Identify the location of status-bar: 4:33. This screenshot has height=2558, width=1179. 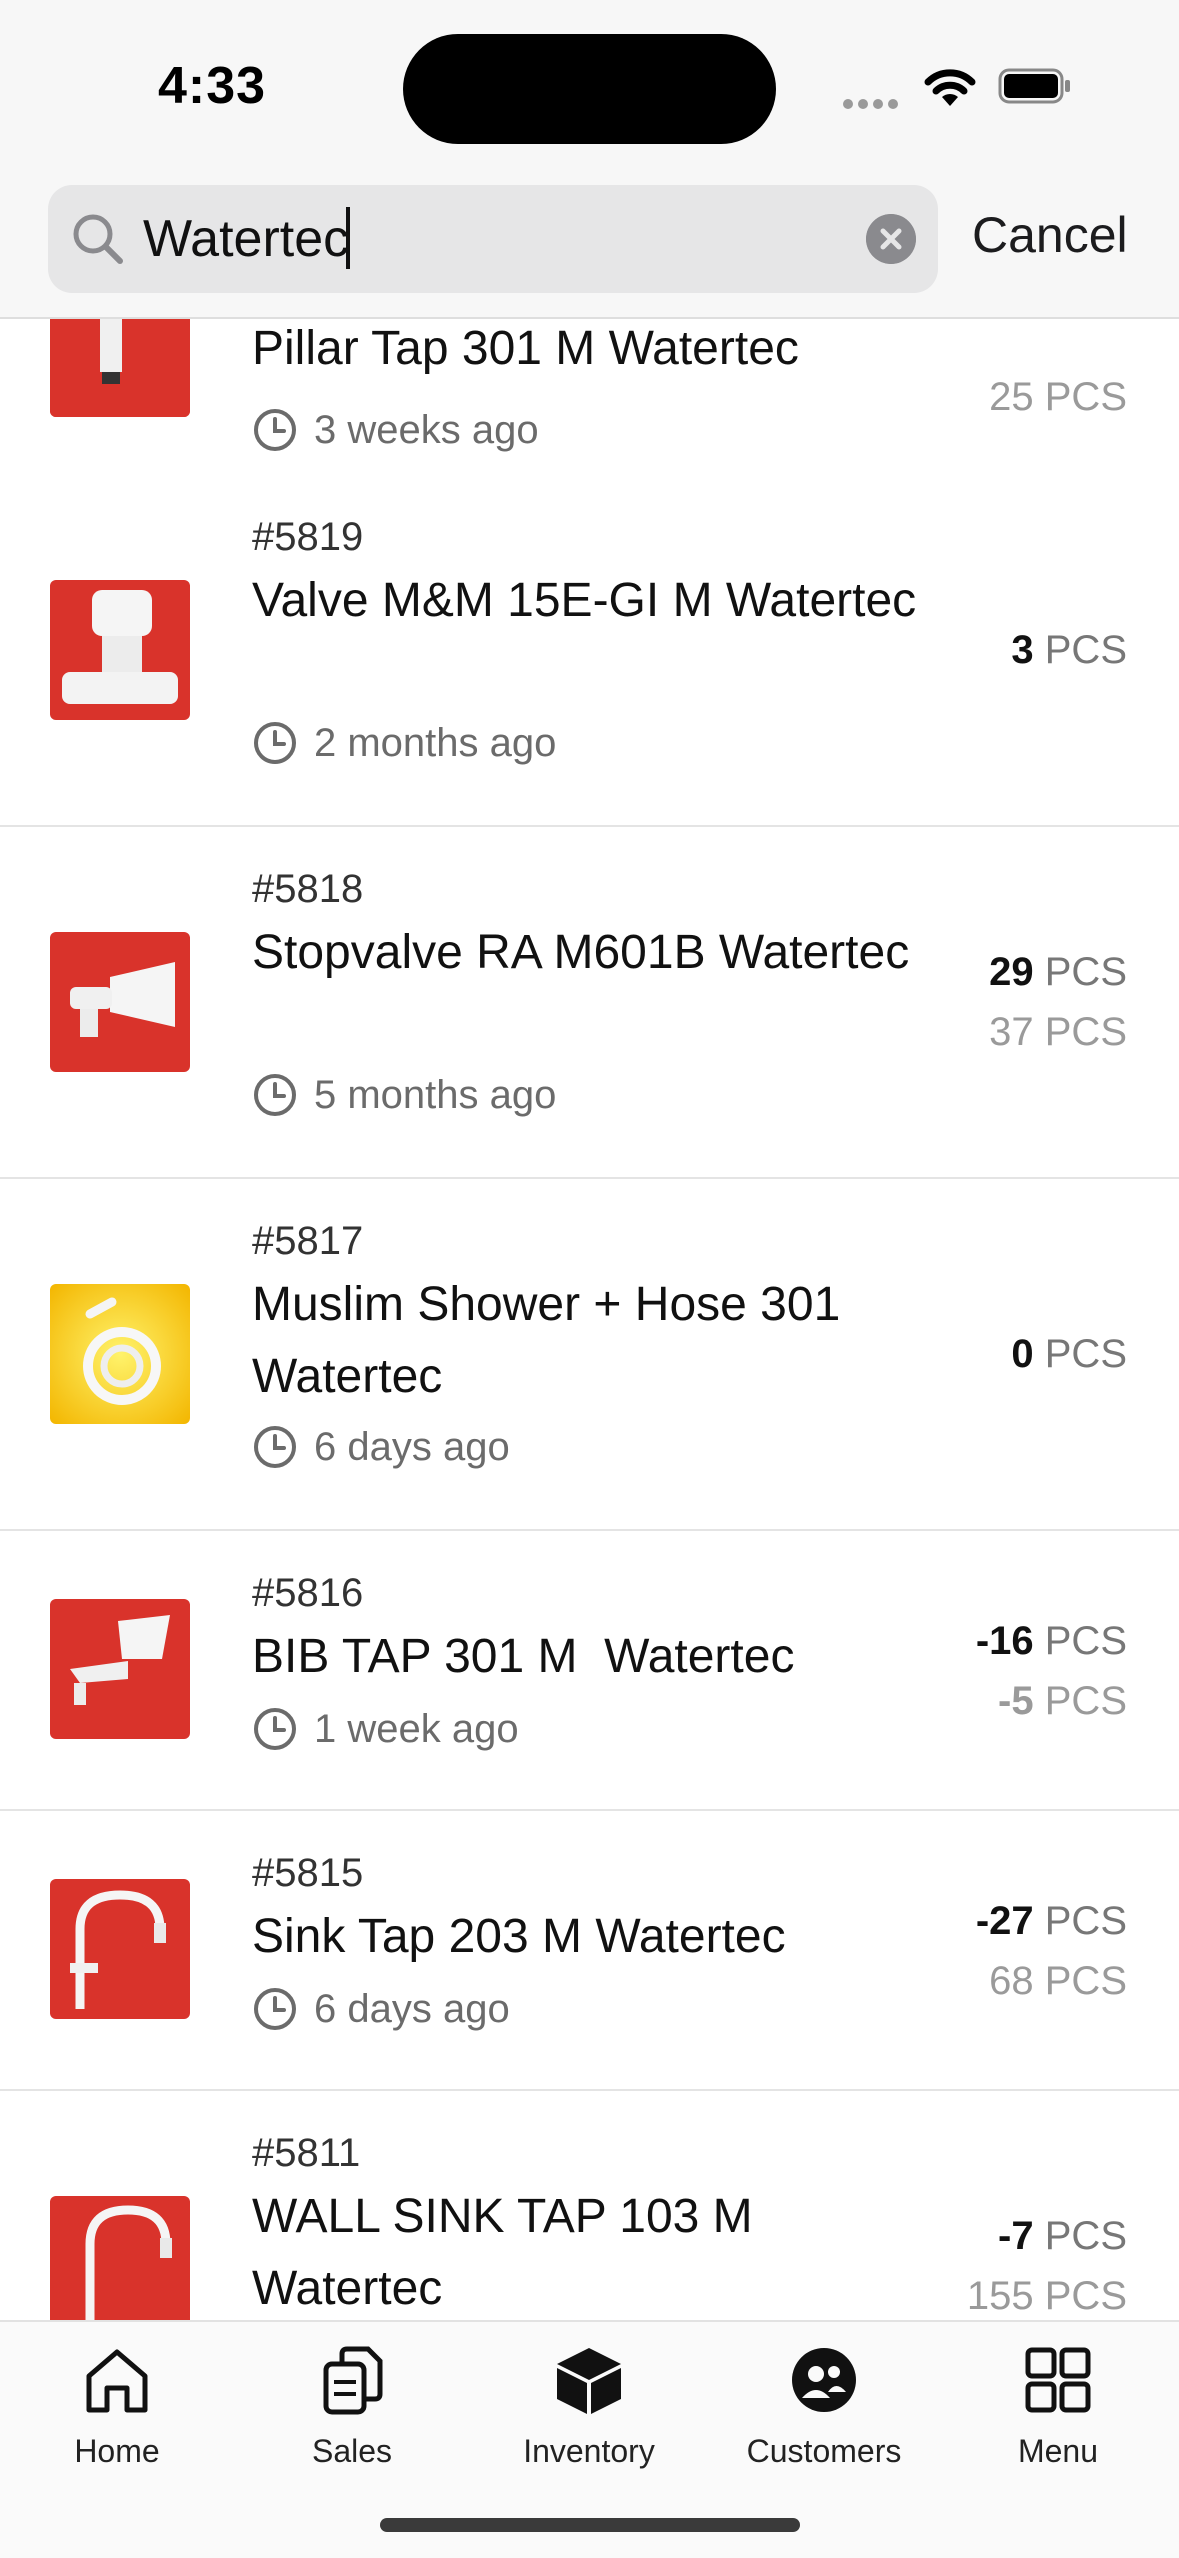
(589, 85).